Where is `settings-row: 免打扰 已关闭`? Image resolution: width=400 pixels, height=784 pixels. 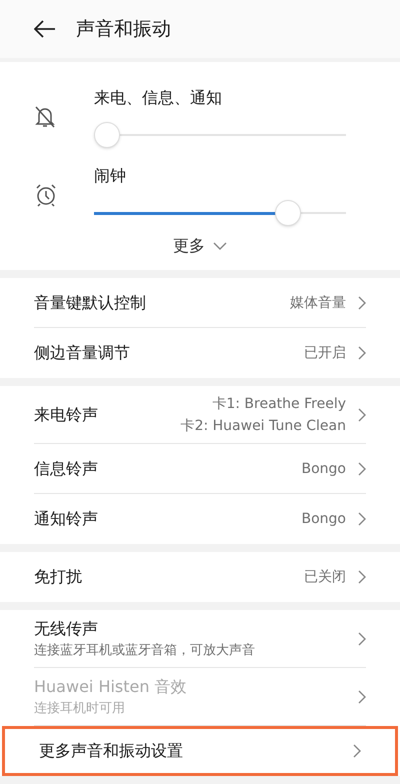 settings-row: 免打扰 已关闭 is located at coordinates (200, 577).